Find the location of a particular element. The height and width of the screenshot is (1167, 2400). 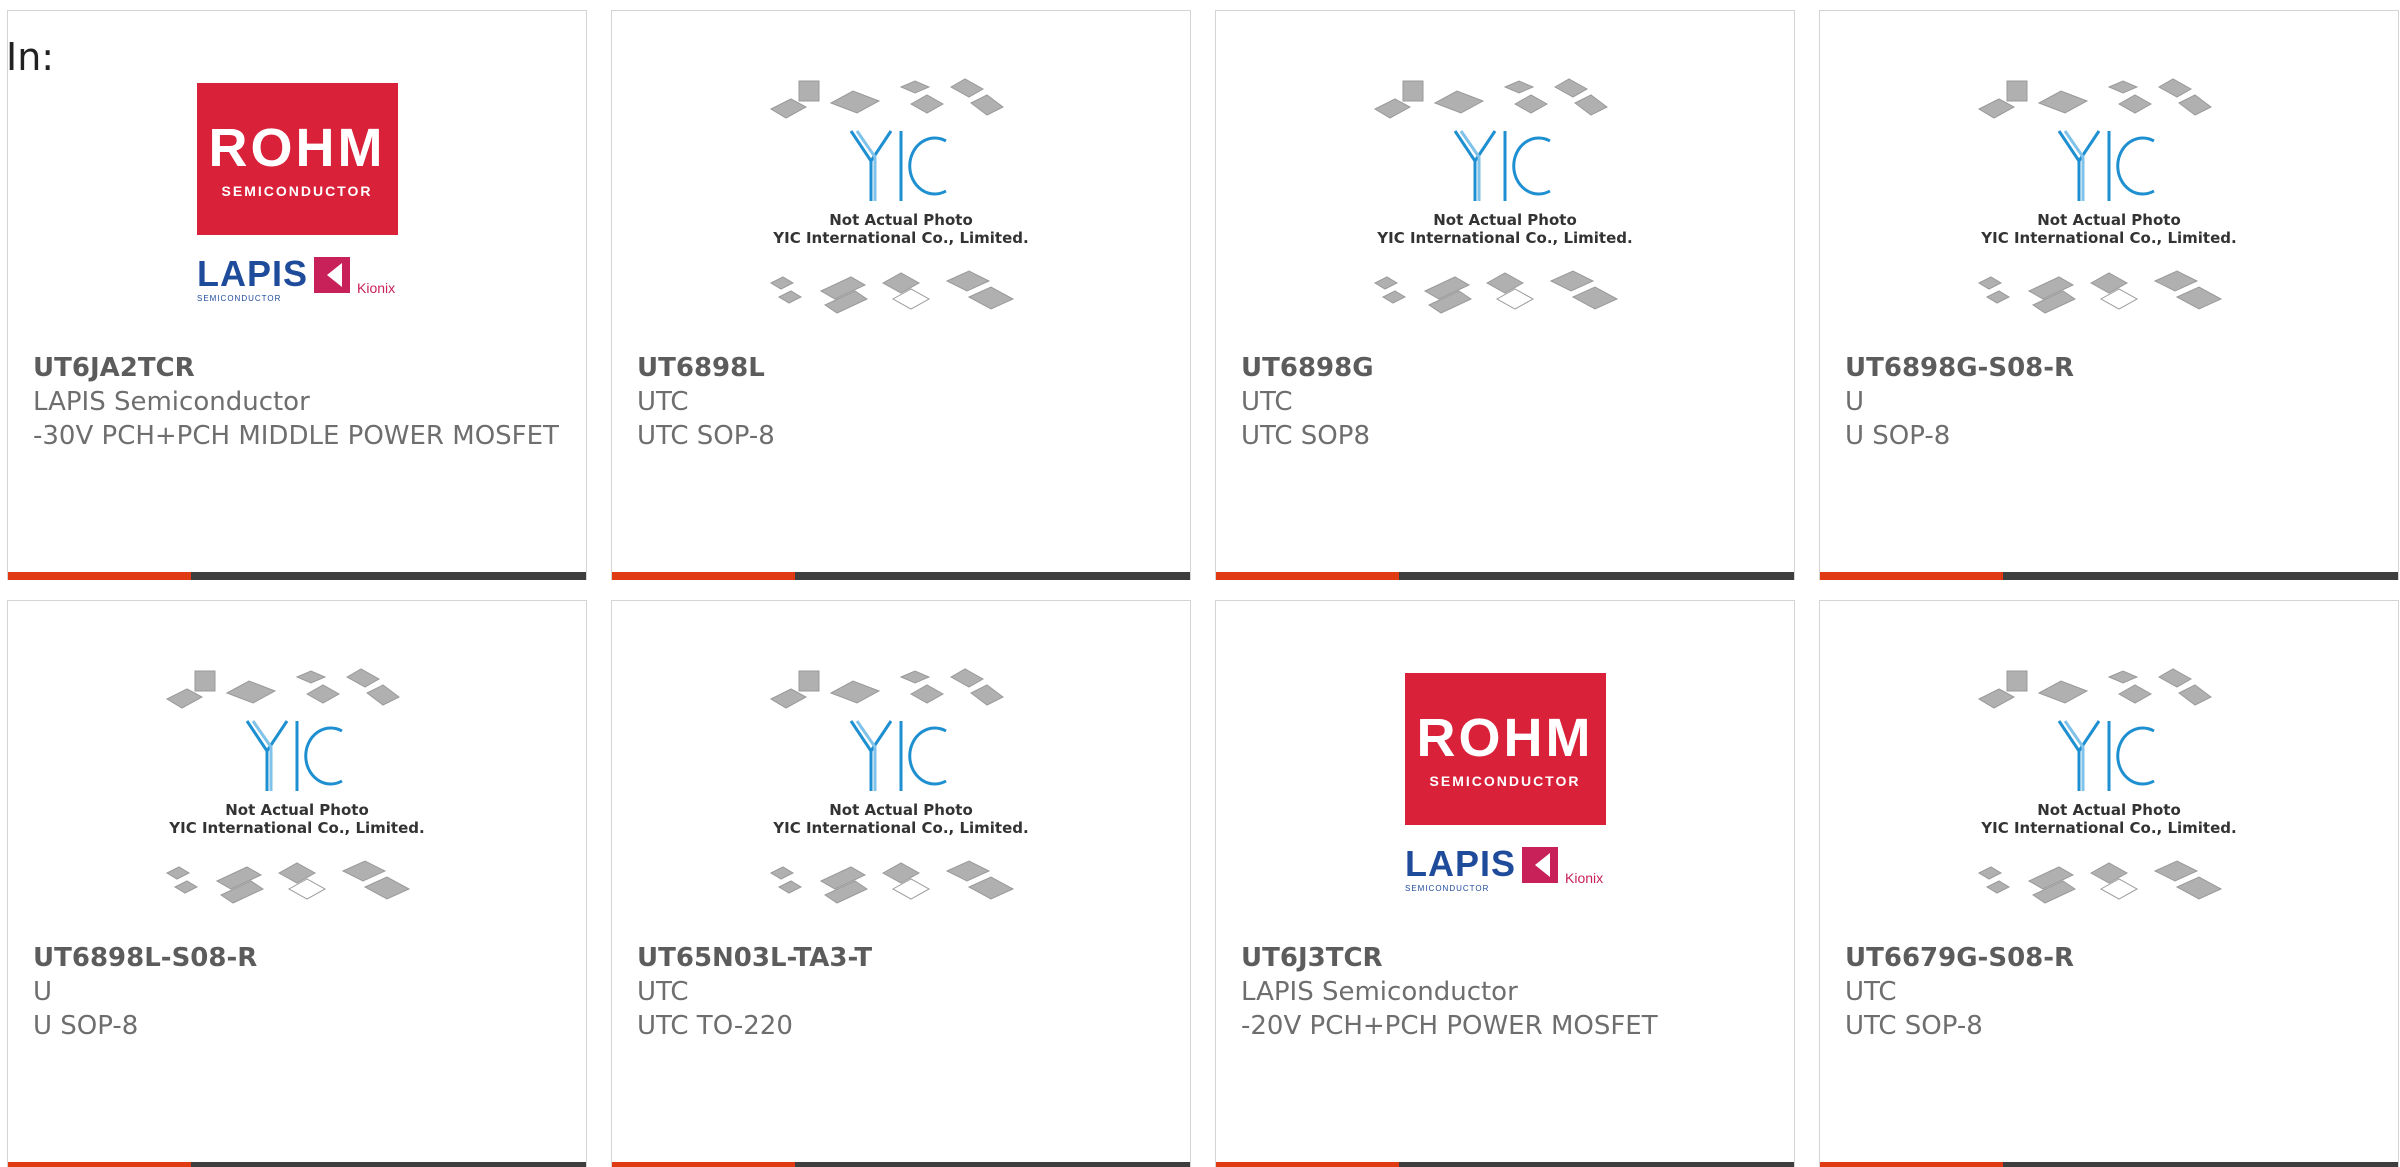

part-number-link: UT6JA2TCR is located at coordinates (299, 368).